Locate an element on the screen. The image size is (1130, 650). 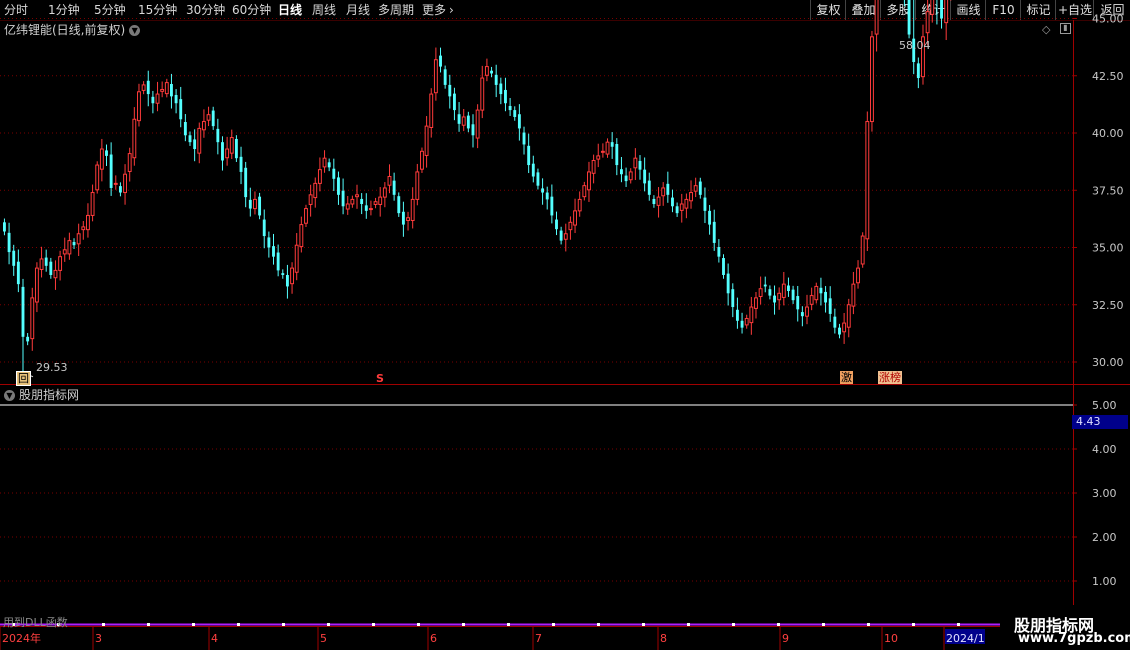
indicator-tick-label: 5.00 is located at coordinates (1104, 405).